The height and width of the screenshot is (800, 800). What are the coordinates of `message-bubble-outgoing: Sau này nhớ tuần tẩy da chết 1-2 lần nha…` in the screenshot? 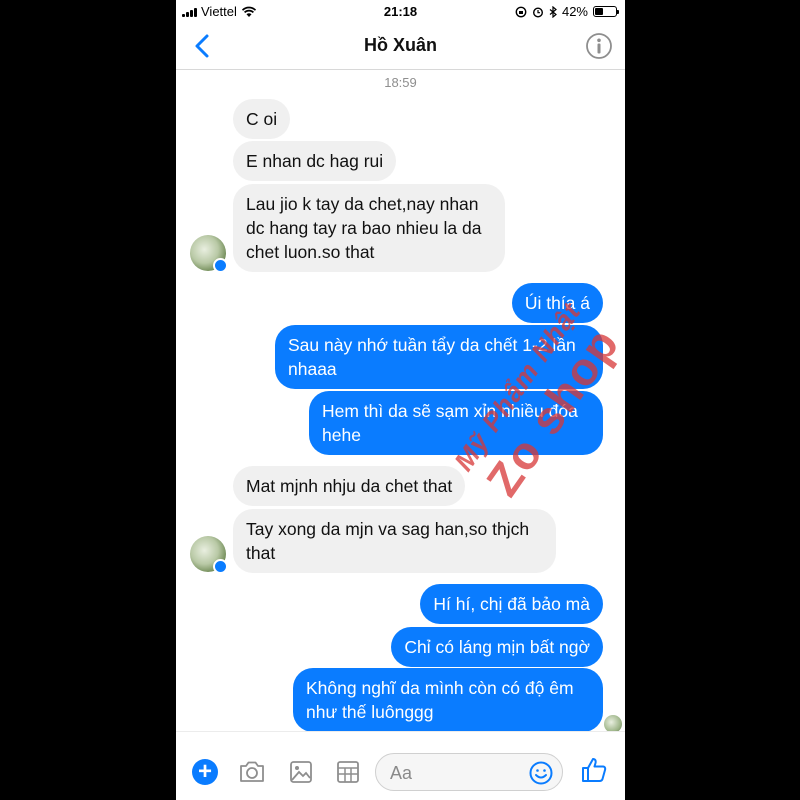 It's located at (439, 357).